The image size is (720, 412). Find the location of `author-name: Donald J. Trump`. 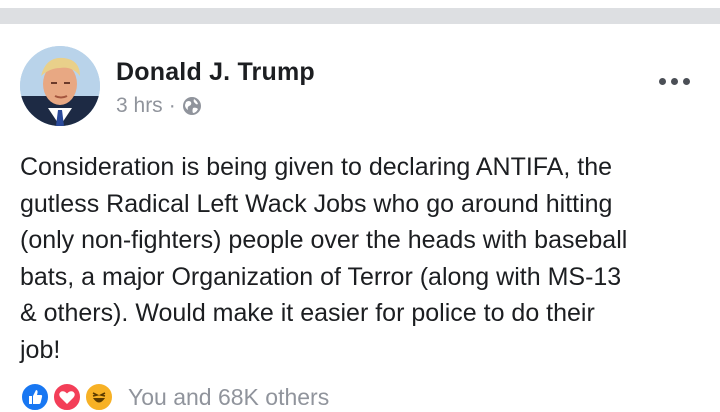

author-name: Donald J. Trump is located at coordinates (215, 72).